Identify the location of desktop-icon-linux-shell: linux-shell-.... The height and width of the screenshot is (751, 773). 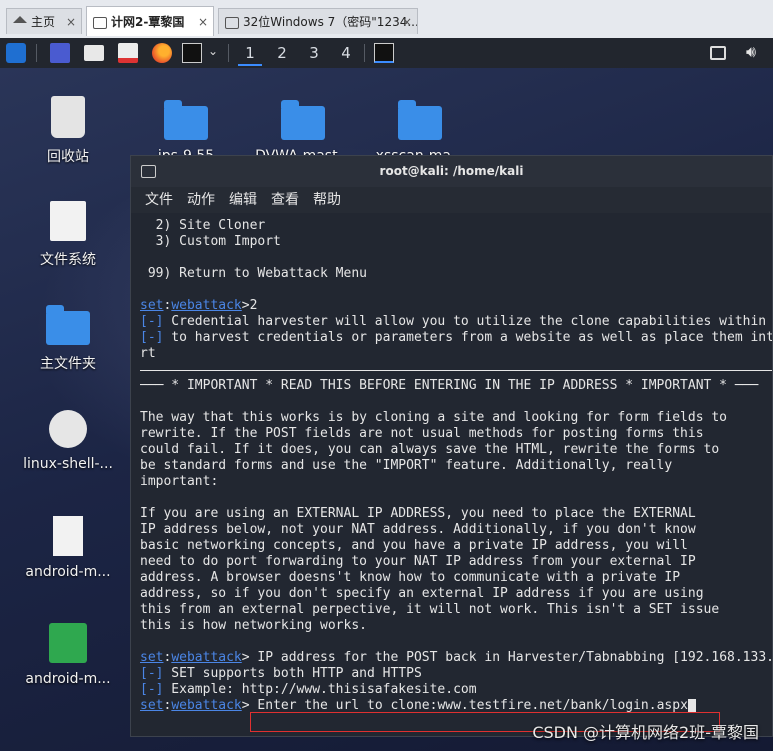
(68, 441).